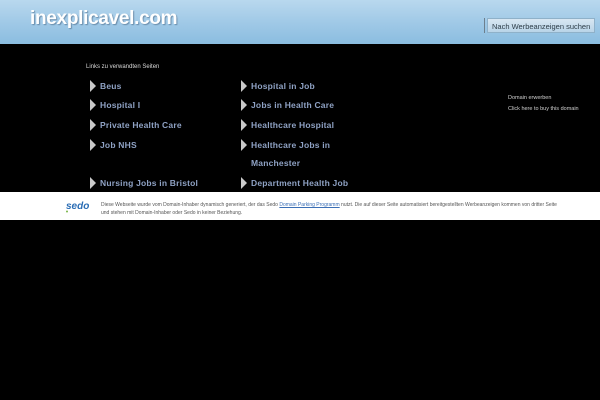  Describe the element at coordinates (293, 125) in the screenshot. I see `related-link-label: Healthcare Hospital` at that location.